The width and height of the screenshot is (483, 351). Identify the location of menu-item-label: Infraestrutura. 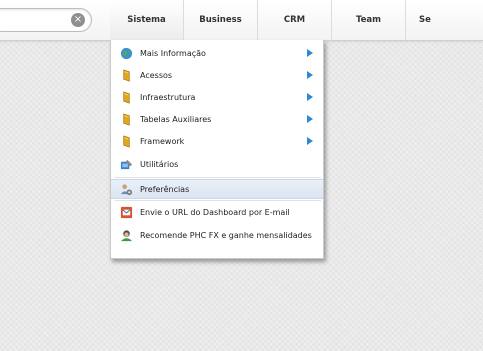
(168, 97).